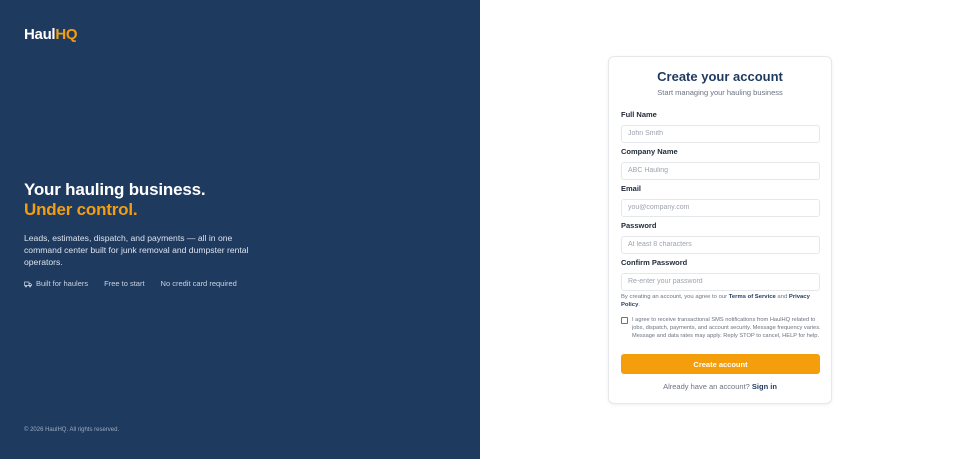  What do you see at coordinates (720, 76) in the screenshot?
I see `form-title: Create your account` at bounding box center [720, 76].